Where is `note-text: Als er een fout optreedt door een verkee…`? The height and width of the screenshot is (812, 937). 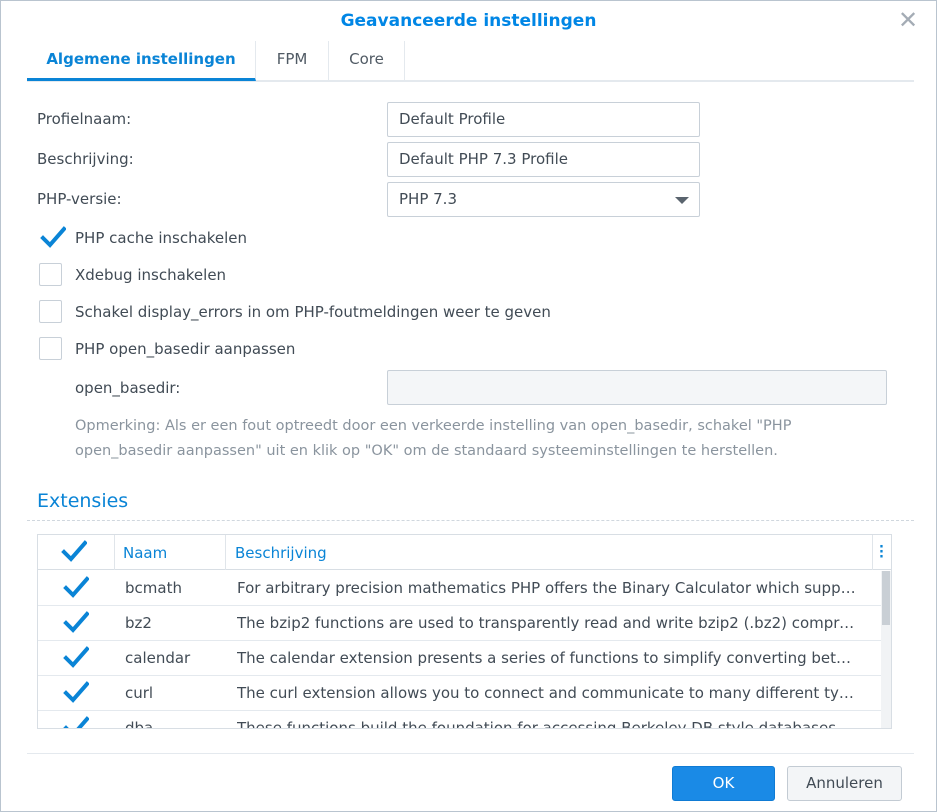 note-text: Als er een fout optreedt door een verkee… is located at coordinates (433, 438).